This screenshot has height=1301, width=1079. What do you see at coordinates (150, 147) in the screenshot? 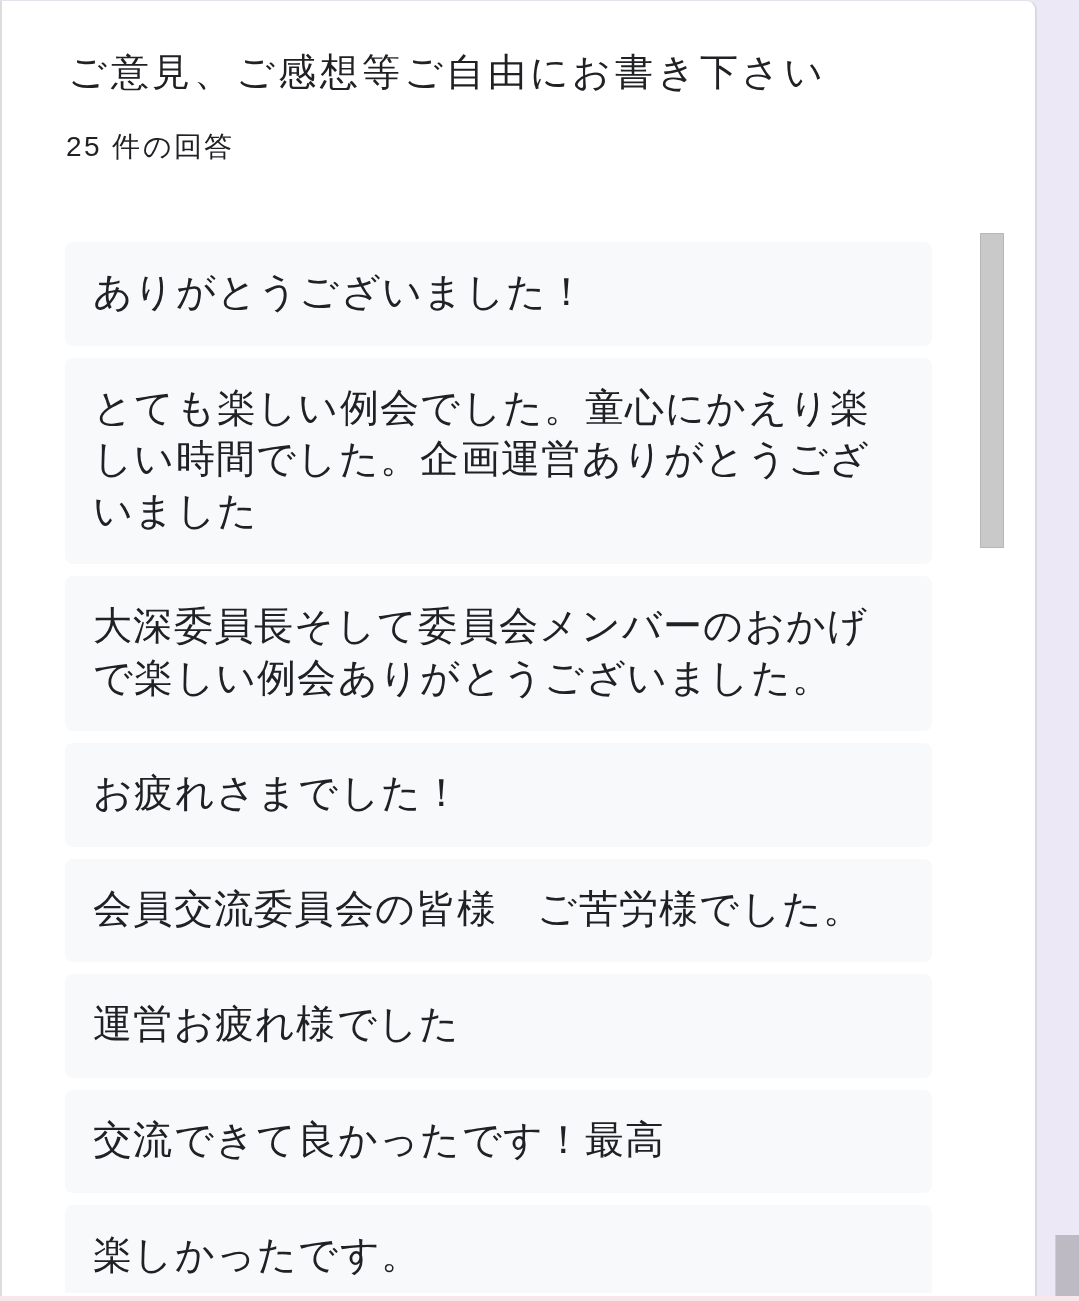
I see `response-count: 25 件の回答` at bounding box center [150, 147].